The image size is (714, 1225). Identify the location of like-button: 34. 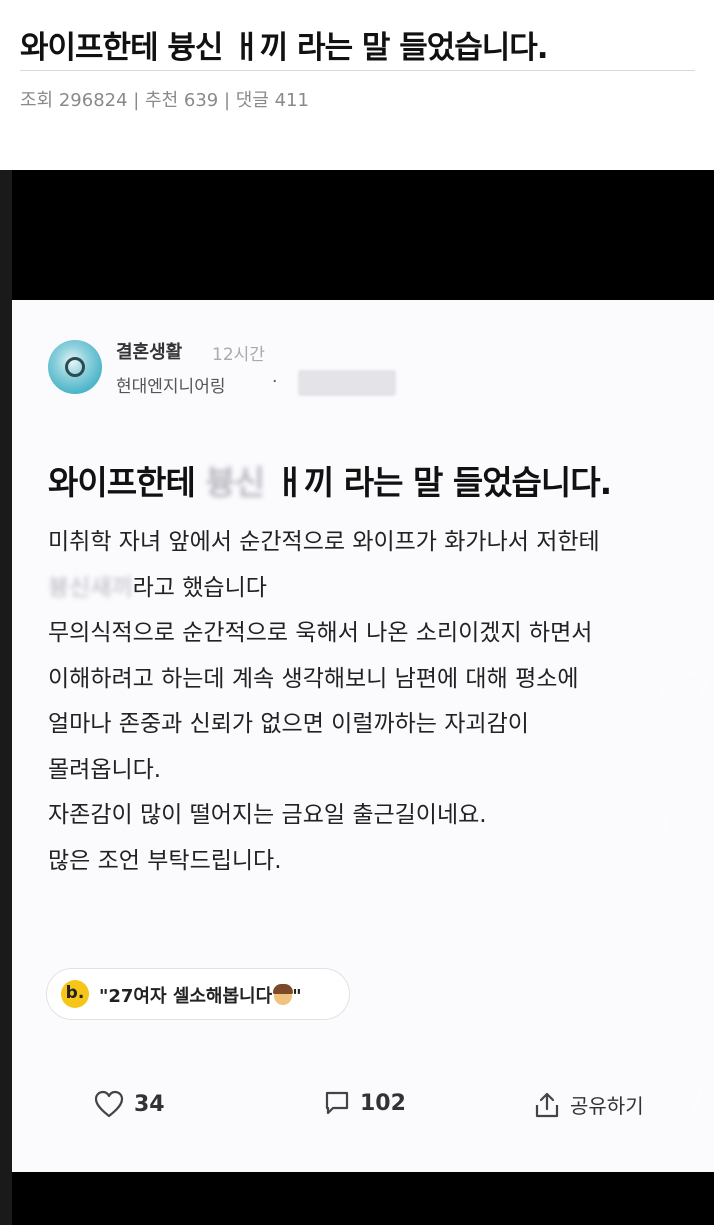
(129, 1104).